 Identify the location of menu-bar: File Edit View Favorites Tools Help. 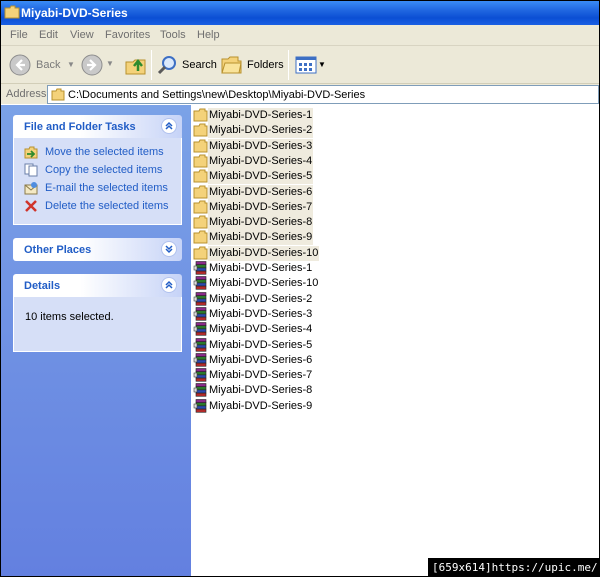
(300, 35).